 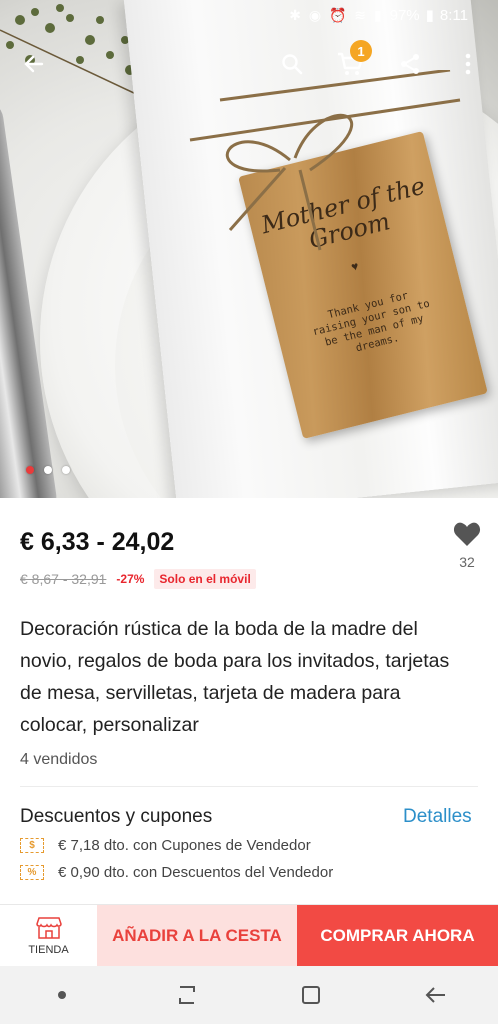 What do you see at coordinates (397, 935) in the screenshot?
I see `buy-now-button: COMPRAR AHORA` at bounding box center [397, 935].